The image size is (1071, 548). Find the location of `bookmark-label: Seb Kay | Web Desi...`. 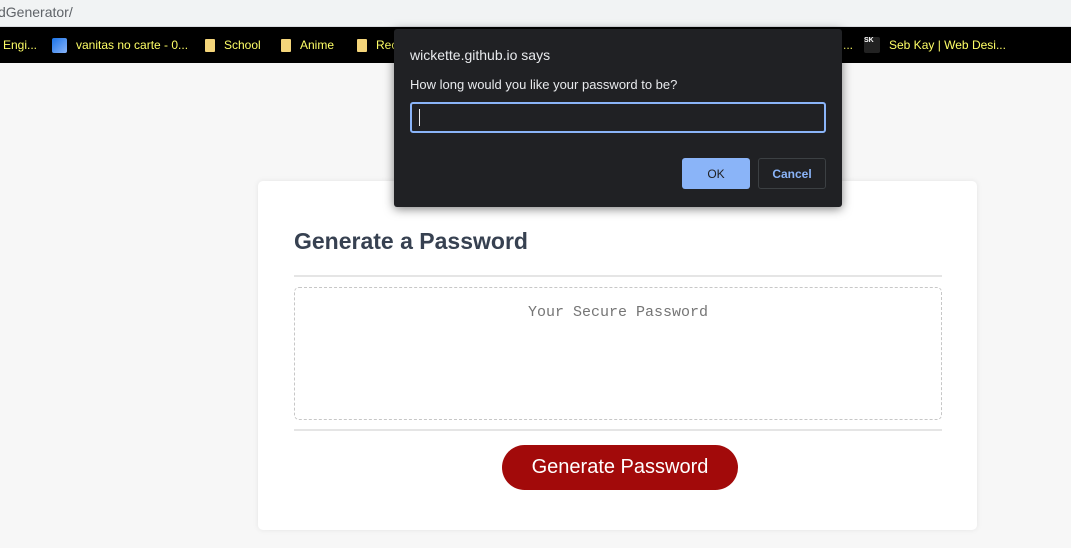

bookmark-label: Seb Kay | Web Desi... is located at coordinates (947, 45).